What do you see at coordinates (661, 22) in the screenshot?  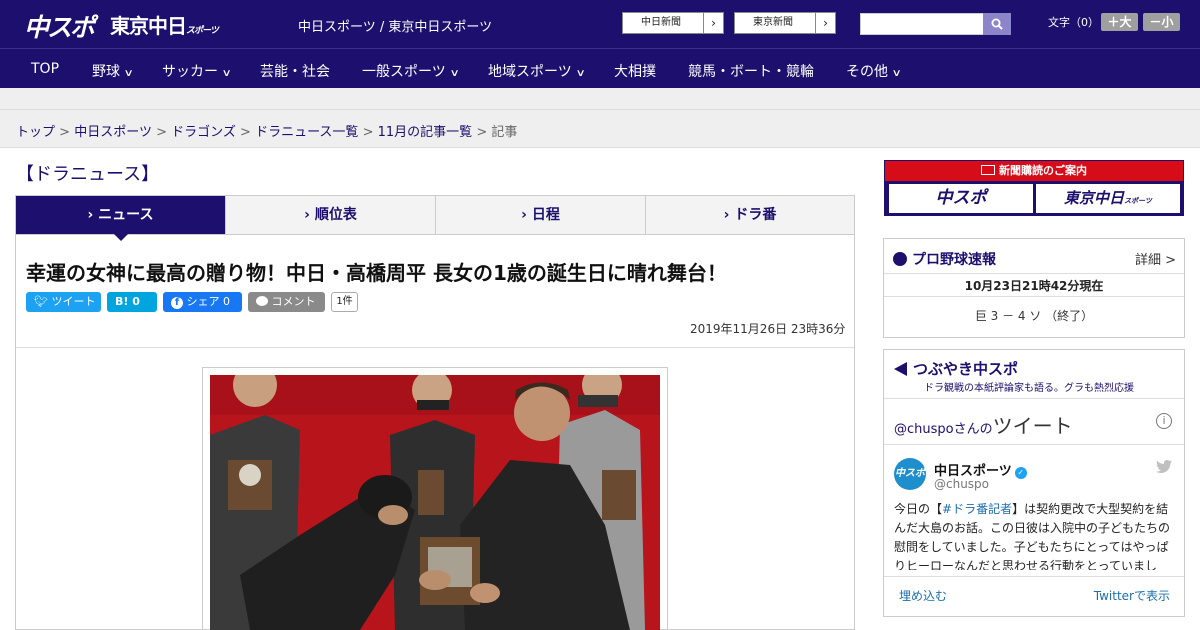 I see `paper-link-label: 中日新聞` at bounding box center [661, 22].